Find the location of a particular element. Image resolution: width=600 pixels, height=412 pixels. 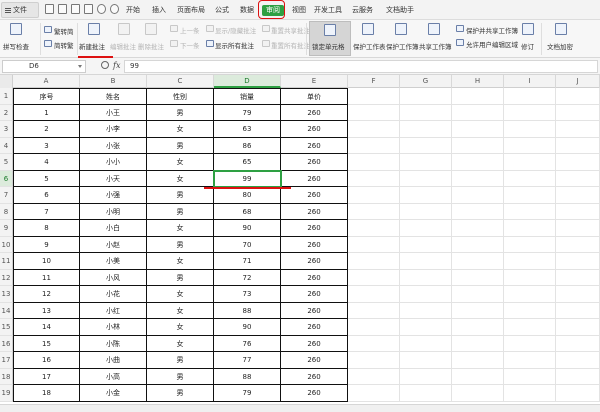

row-header: 16 is located at coordinates (6, 343).